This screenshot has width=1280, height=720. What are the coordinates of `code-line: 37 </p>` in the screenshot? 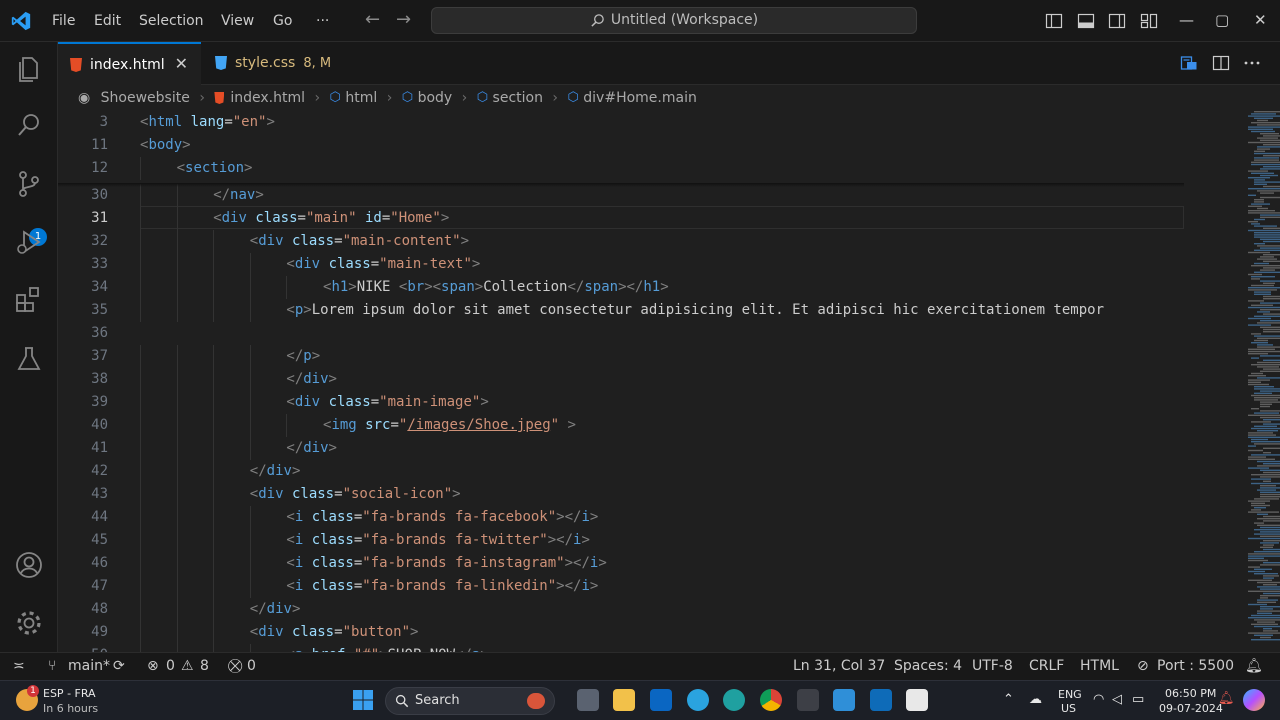 It's located at (621, 356).